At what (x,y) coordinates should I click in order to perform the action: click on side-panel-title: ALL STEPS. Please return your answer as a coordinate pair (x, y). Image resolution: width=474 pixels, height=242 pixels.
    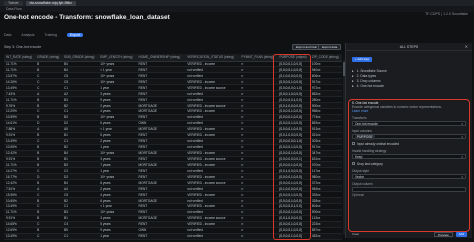
    Looking at the image, I should click on (409, 47).